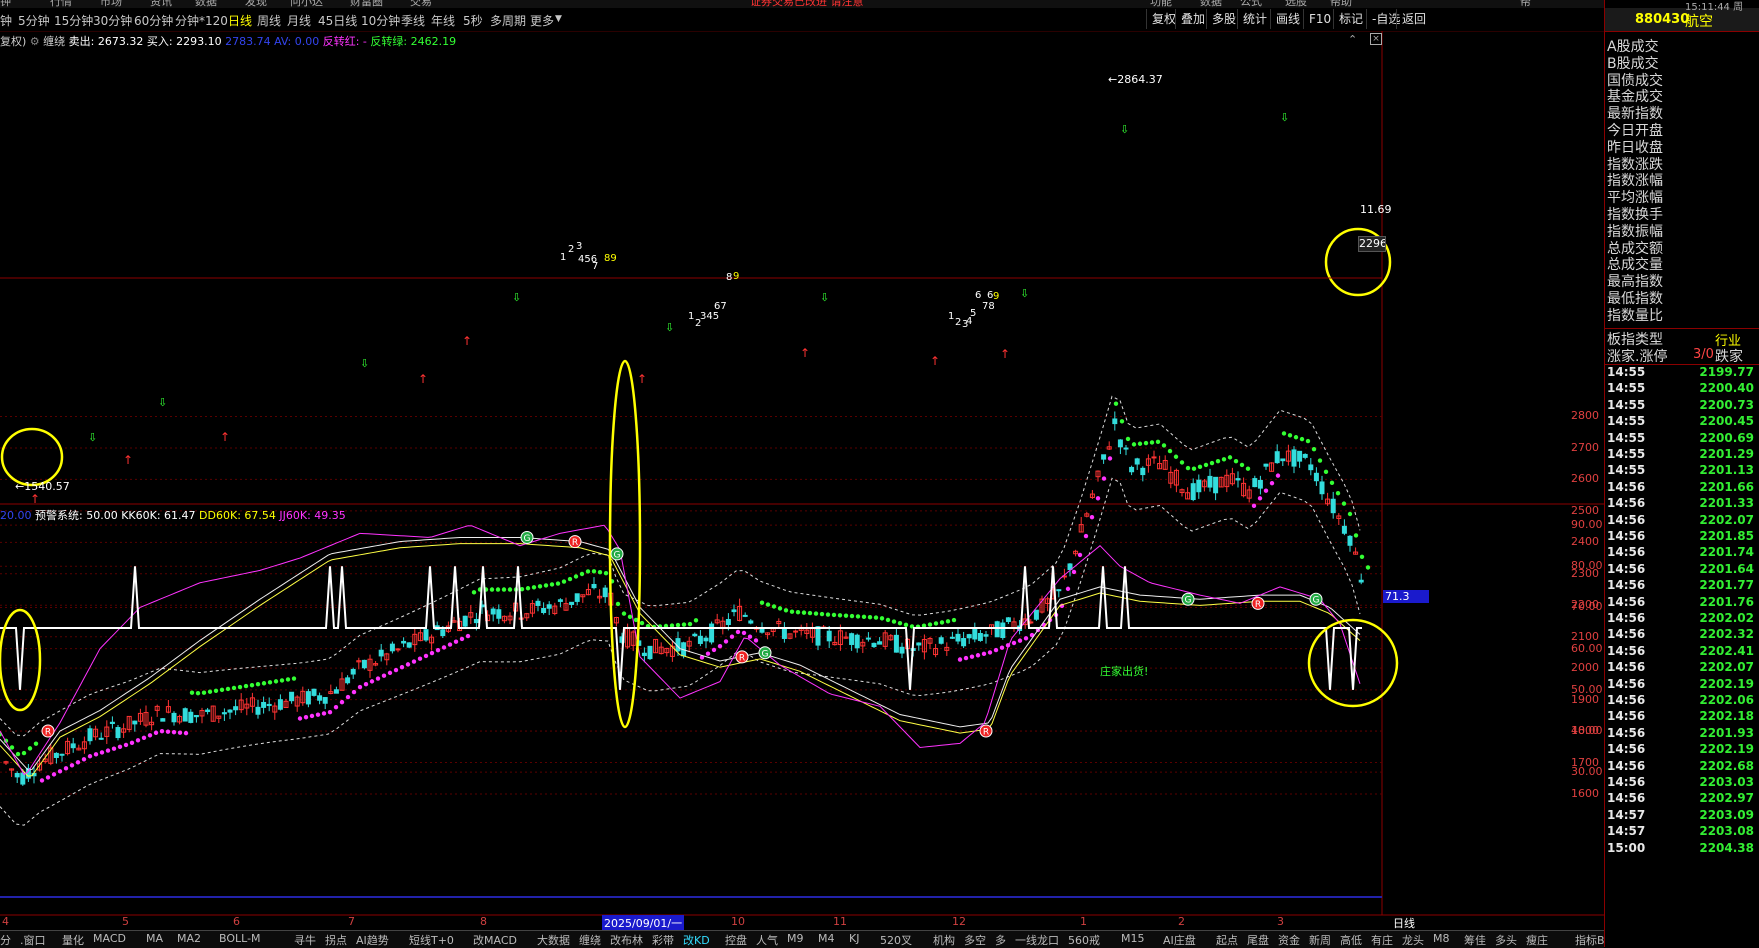 Image resolution: width=1759 pixels, height=948 pixels. Describe the element at coordinates (1251, 4) in the screenshot. I see `top-menu-item: 公式` at that location.